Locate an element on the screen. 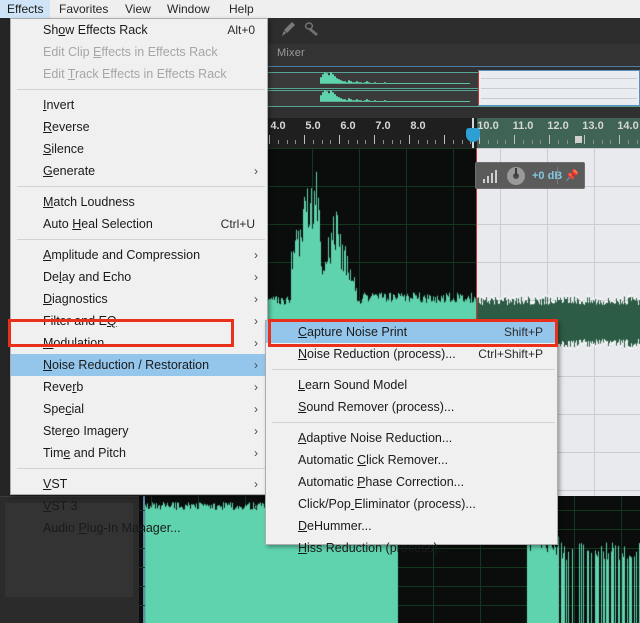  effects-menu-item-vst-3: VST 3 › is located at coordinates (139, 506).